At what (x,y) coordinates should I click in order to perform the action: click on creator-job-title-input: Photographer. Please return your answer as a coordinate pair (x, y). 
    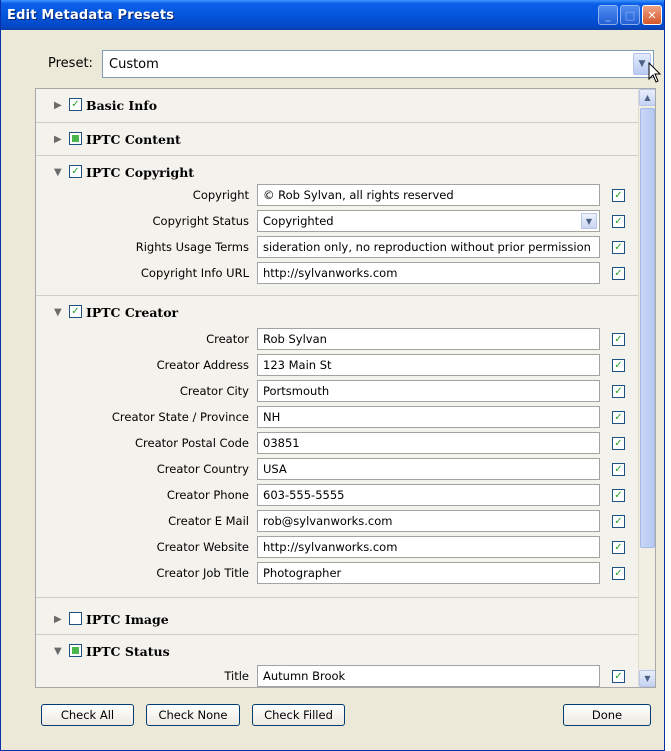
    Looking at the image, I should click on (428, 573).